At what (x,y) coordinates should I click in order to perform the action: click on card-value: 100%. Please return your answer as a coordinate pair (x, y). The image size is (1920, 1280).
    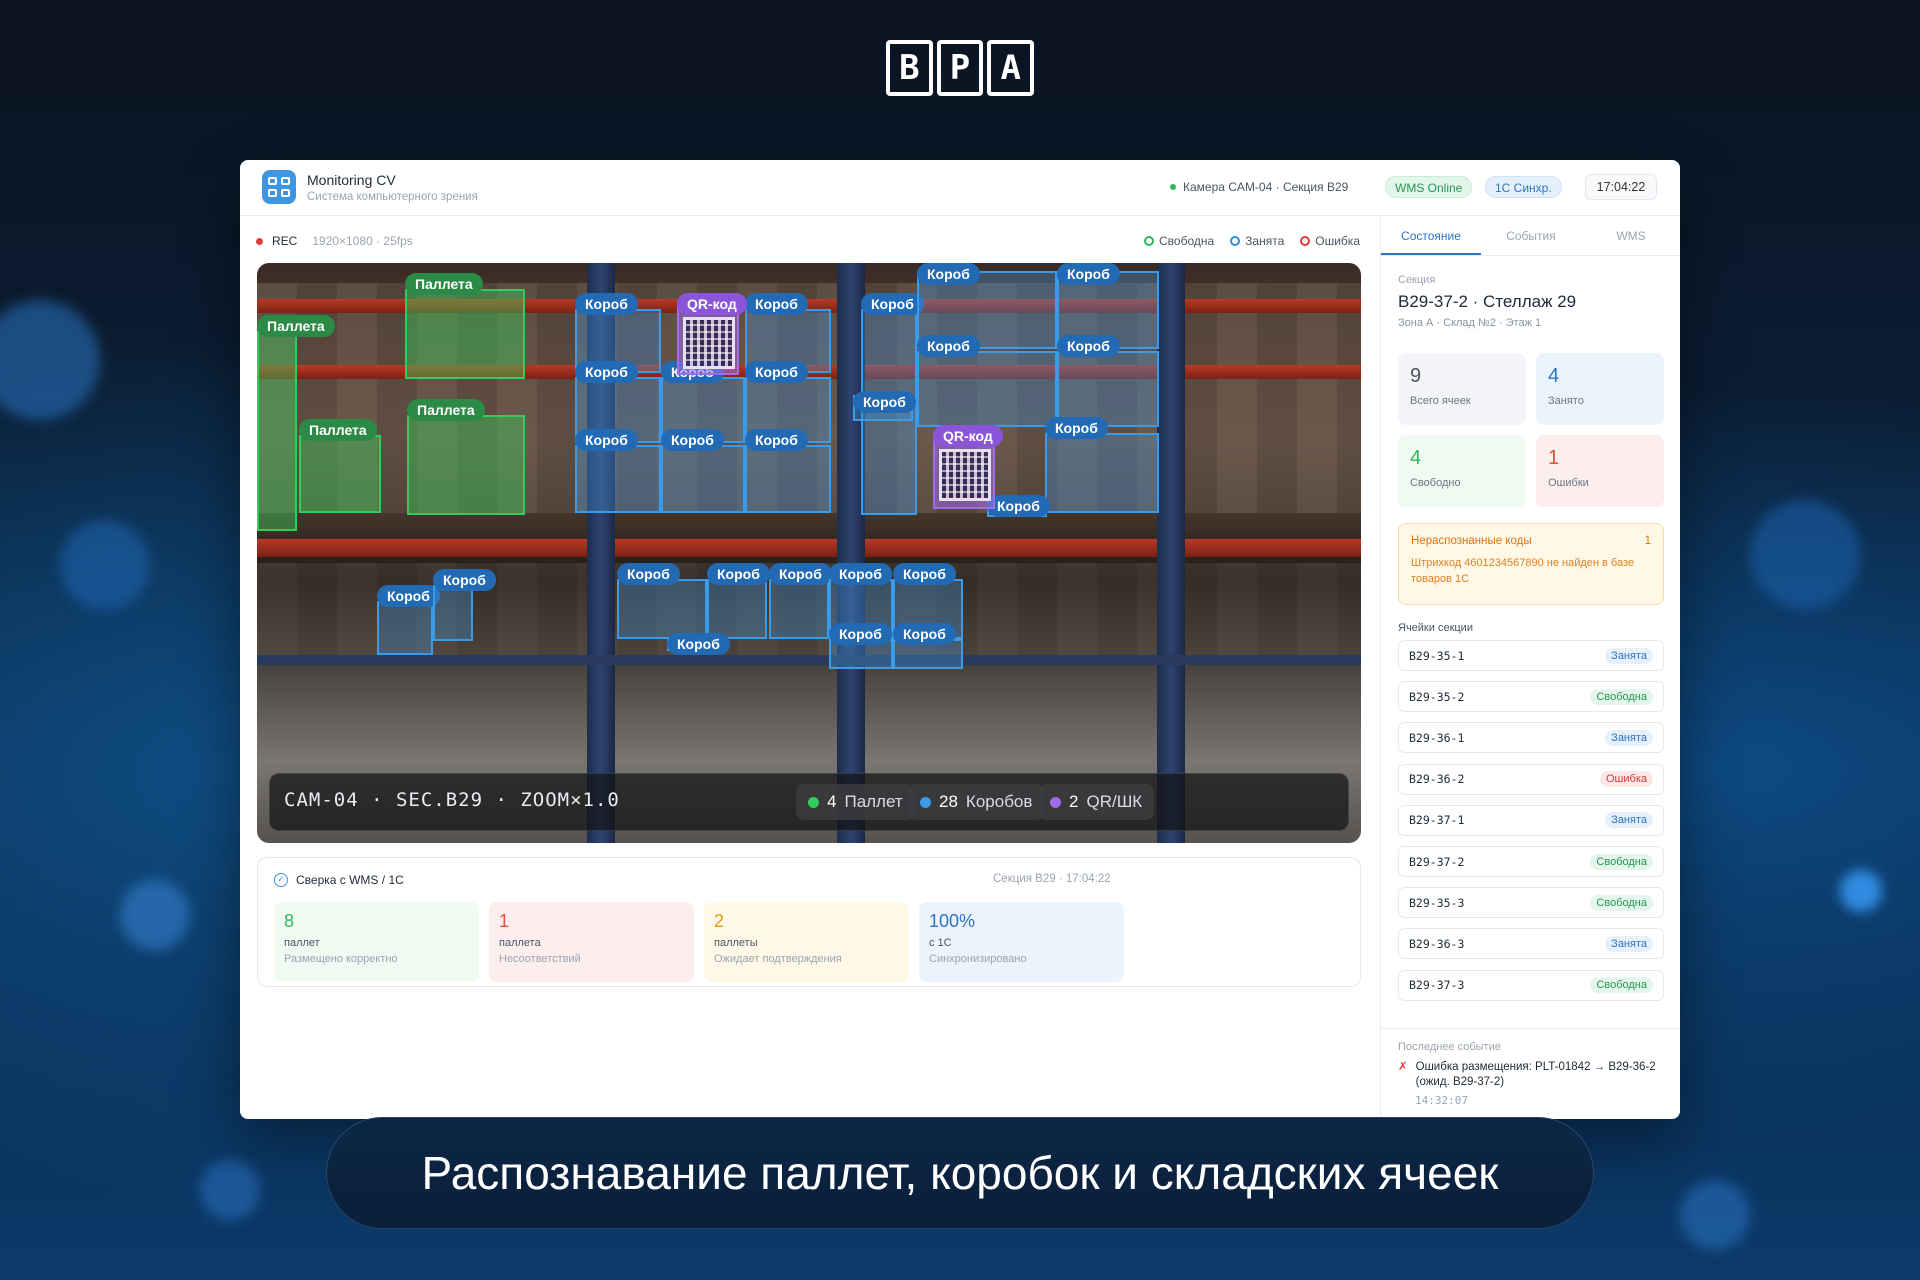
    Looking at the image, I should click on (952, 921).